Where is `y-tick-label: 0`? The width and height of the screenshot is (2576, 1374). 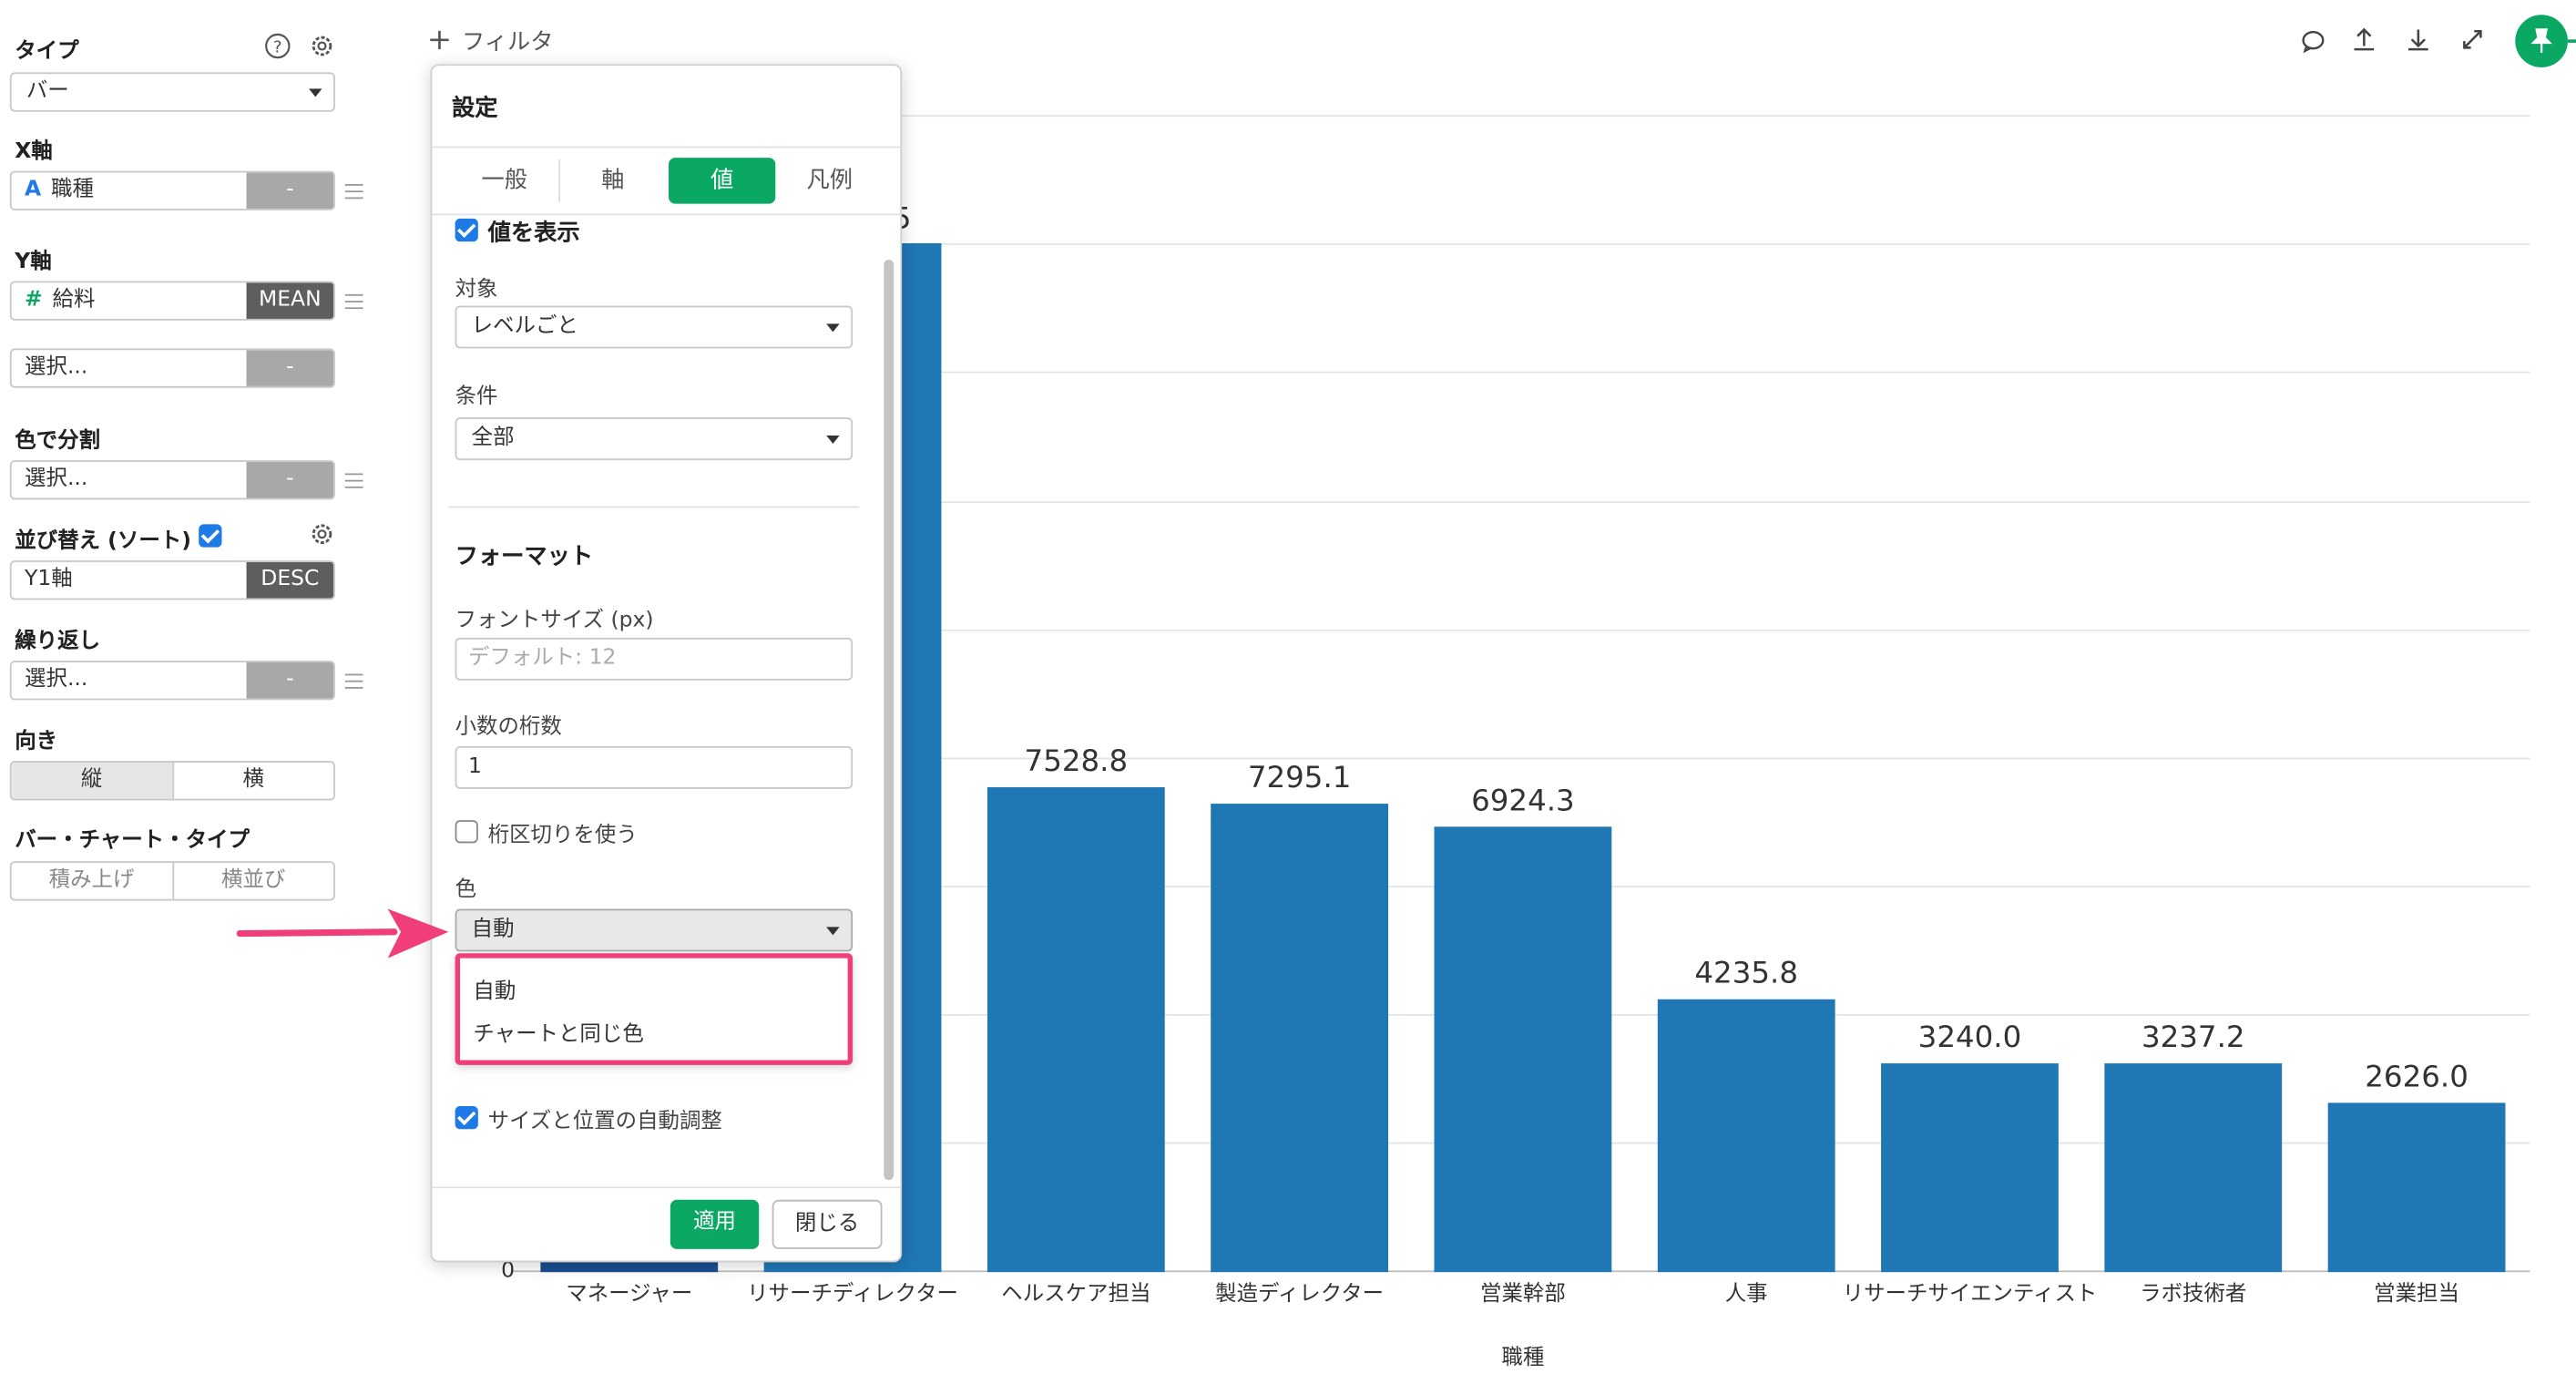
y-tick-label: 0 is located at coordinates (508, 1271).